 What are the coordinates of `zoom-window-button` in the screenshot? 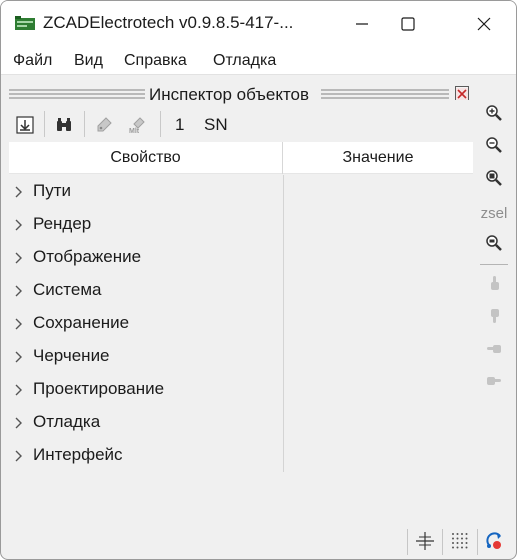 It's located at (494, 178).